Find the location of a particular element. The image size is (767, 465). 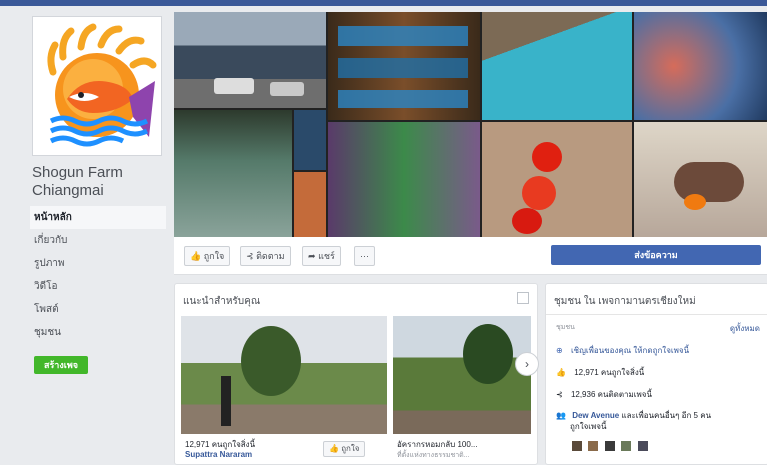

chevron-right-icon: › is located at coordinates (527, 364).